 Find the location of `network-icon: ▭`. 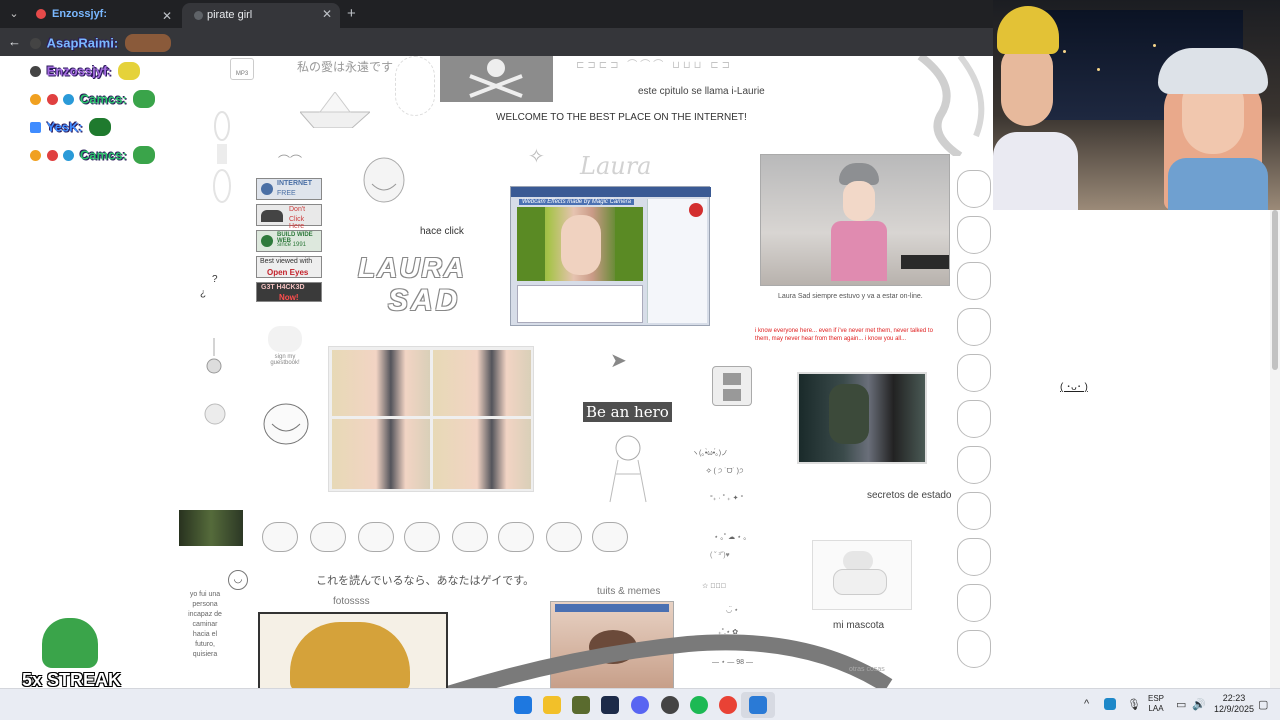

network-icon: ▭ is located at coordinates (1181, 704).